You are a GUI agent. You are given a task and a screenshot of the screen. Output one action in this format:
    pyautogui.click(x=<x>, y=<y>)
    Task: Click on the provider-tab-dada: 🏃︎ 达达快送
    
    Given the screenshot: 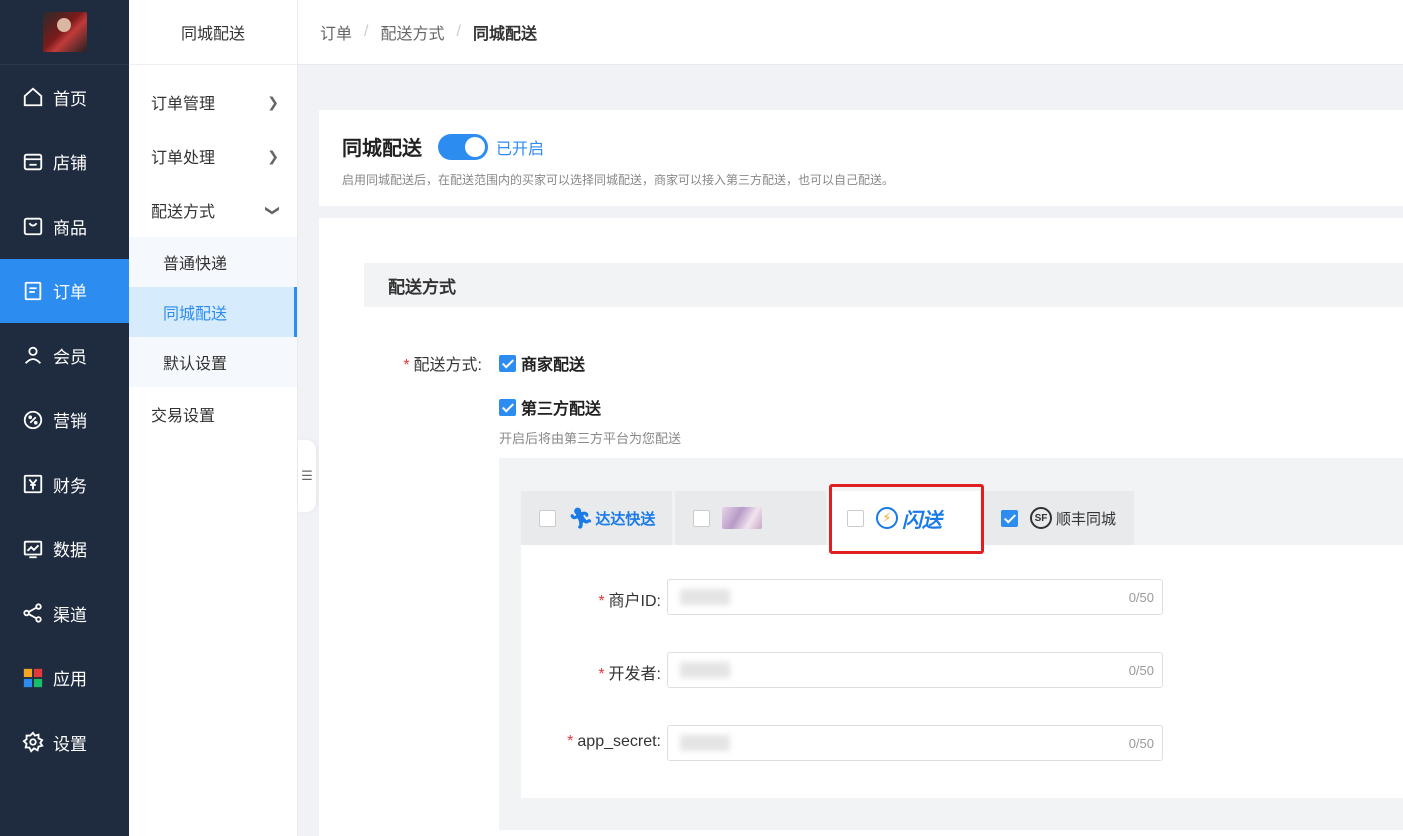 What is the action you would take?
    pyautogui.click(x=596, y=518)
    